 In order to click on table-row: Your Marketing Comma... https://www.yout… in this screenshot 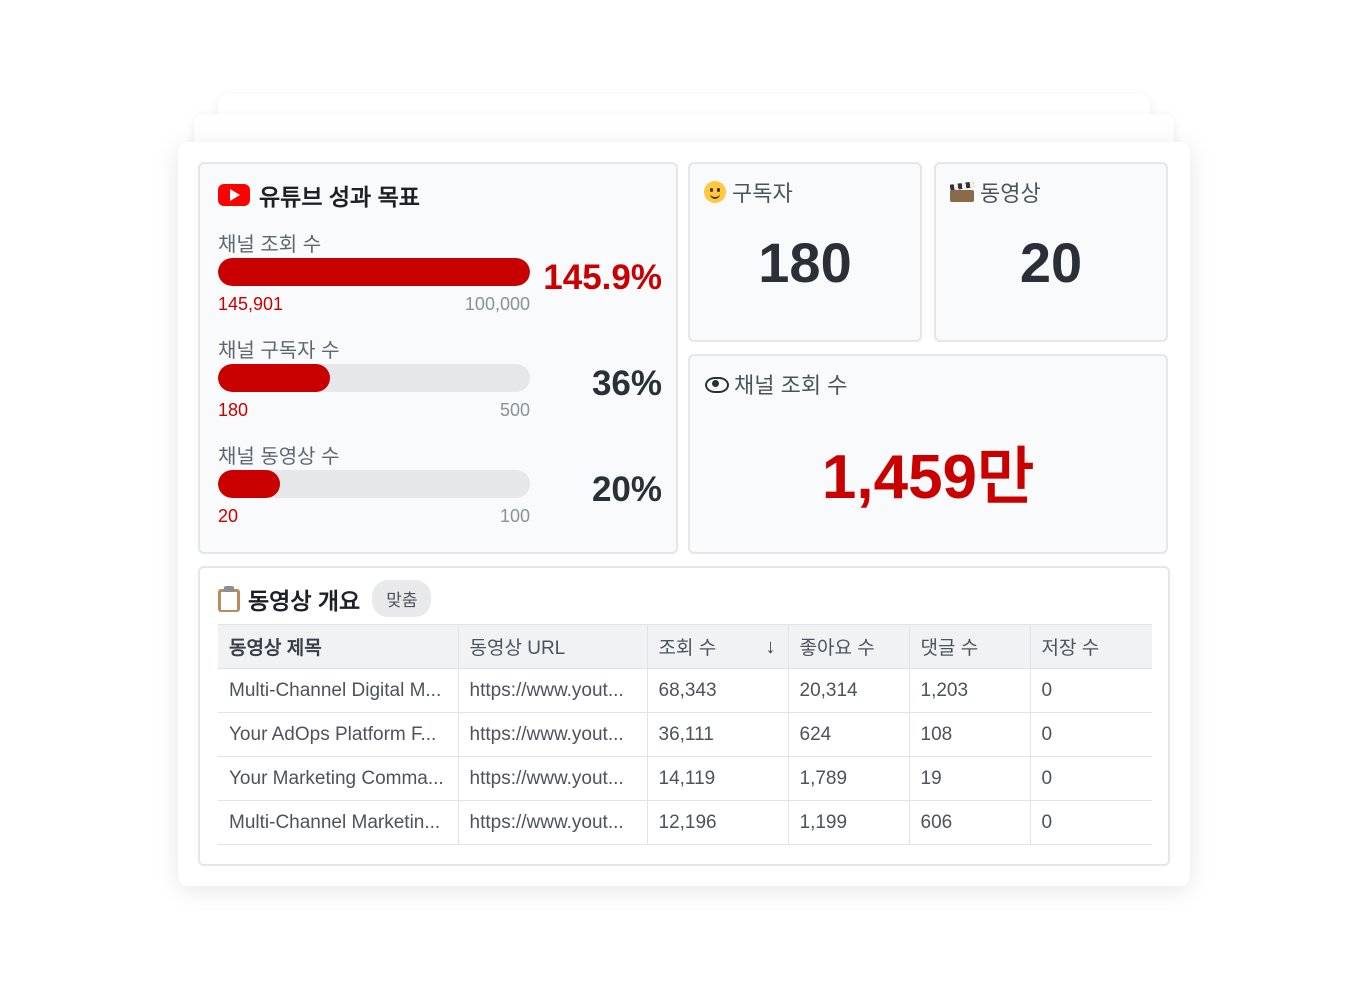, I will do `click(685, 778)`.